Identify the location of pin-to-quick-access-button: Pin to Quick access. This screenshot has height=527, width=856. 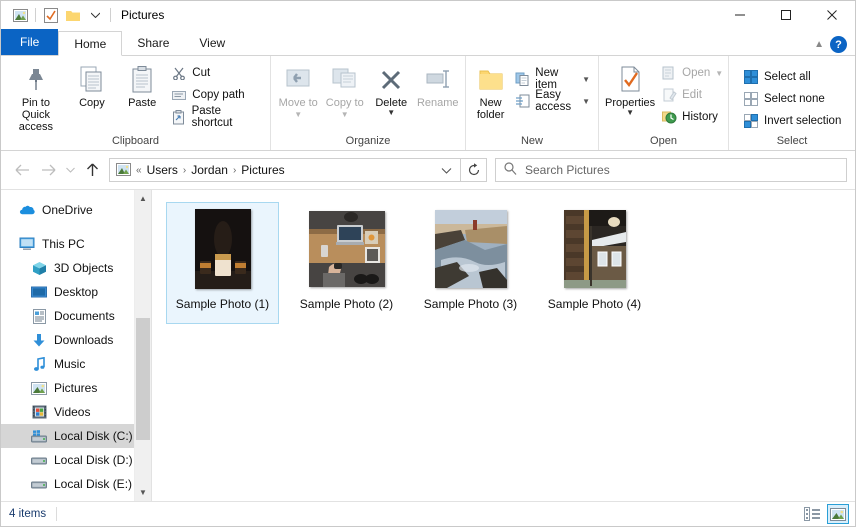
(36, 96).